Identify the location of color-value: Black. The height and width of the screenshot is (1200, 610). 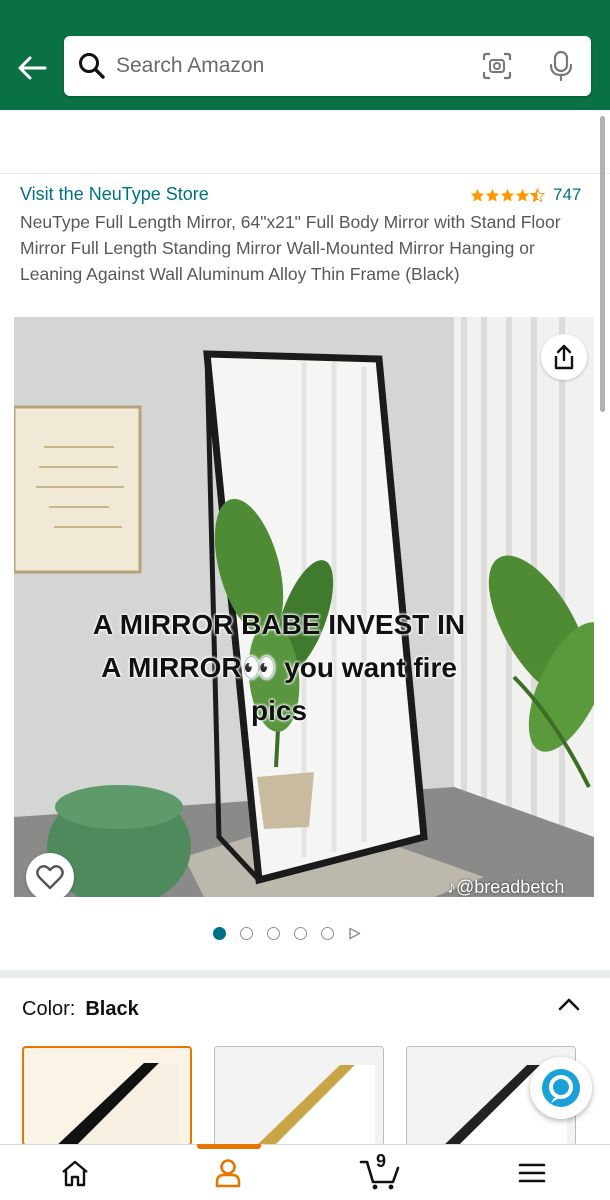
(112, 1009).